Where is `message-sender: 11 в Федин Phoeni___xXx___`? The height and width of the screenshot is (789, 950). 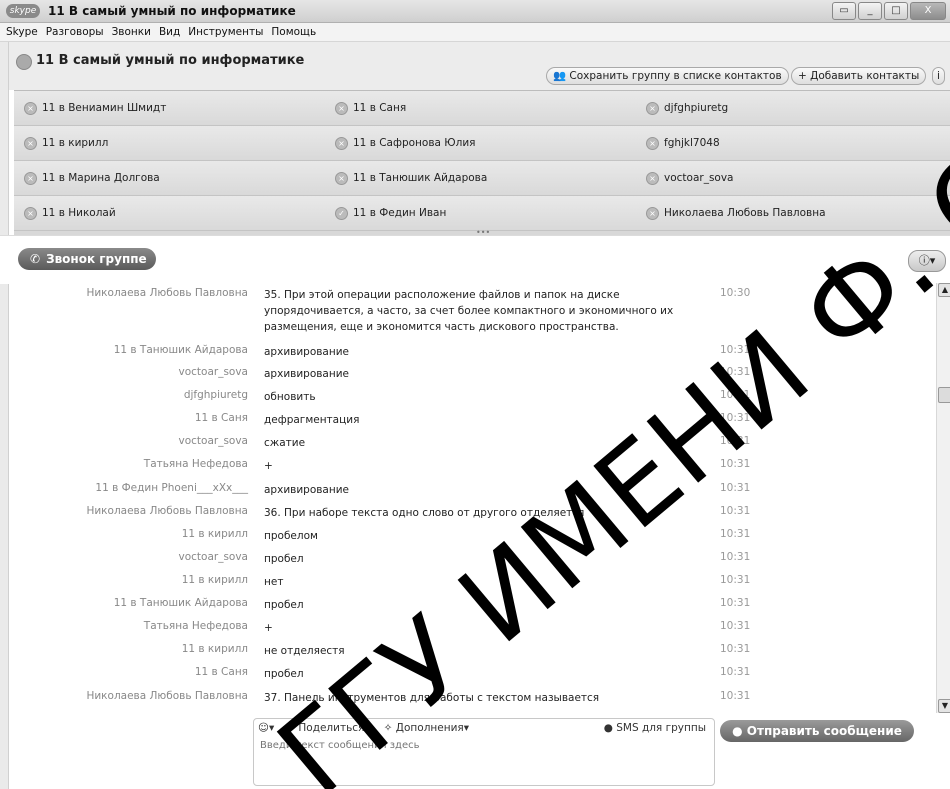 message-sender: 11 в Федин Phoeni___xXx___ is located at coordinates (124, 488).